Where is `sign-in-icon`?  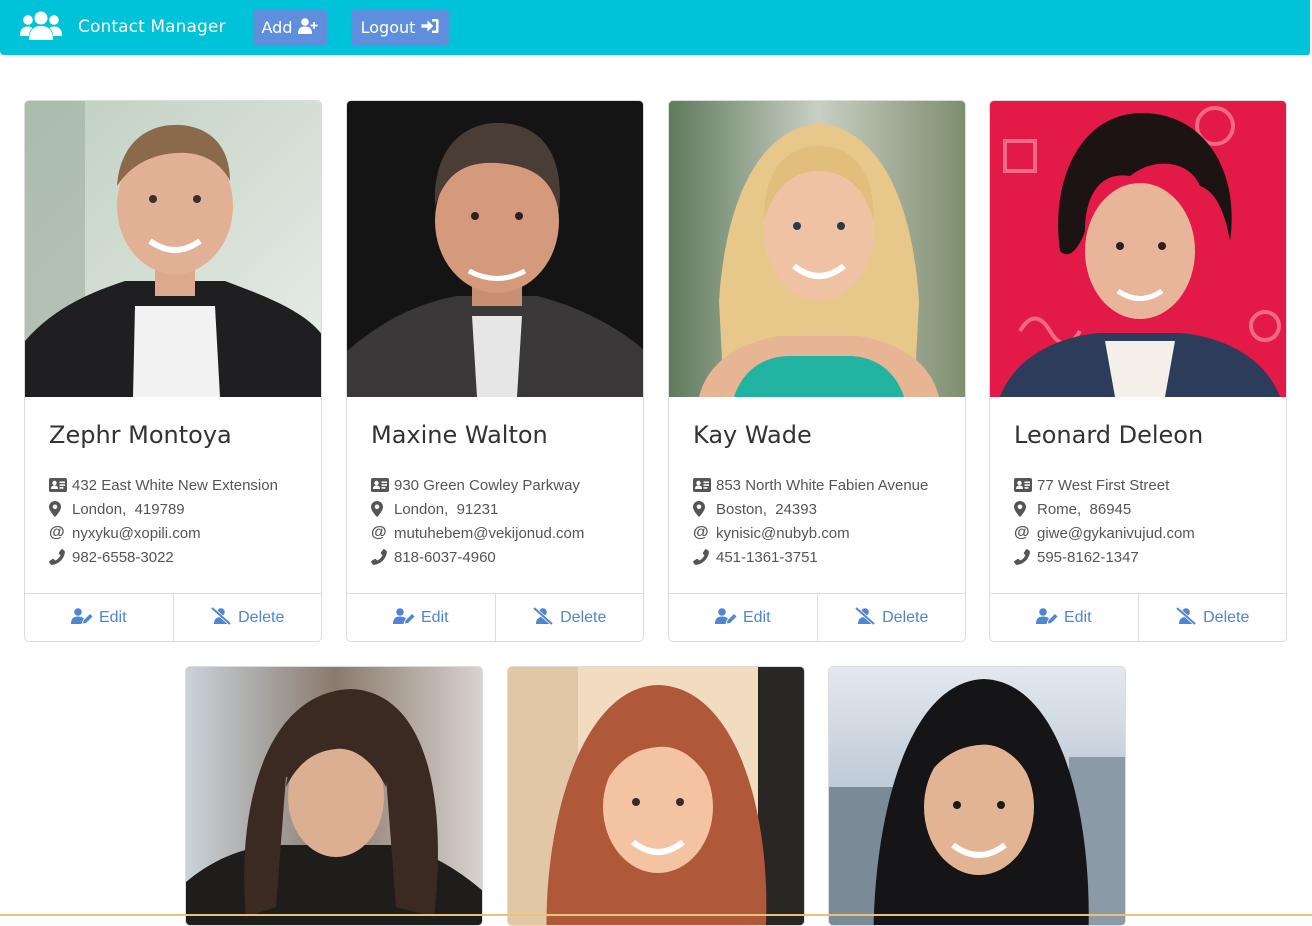
sign-in-icon is located at coordinates (430, 28).